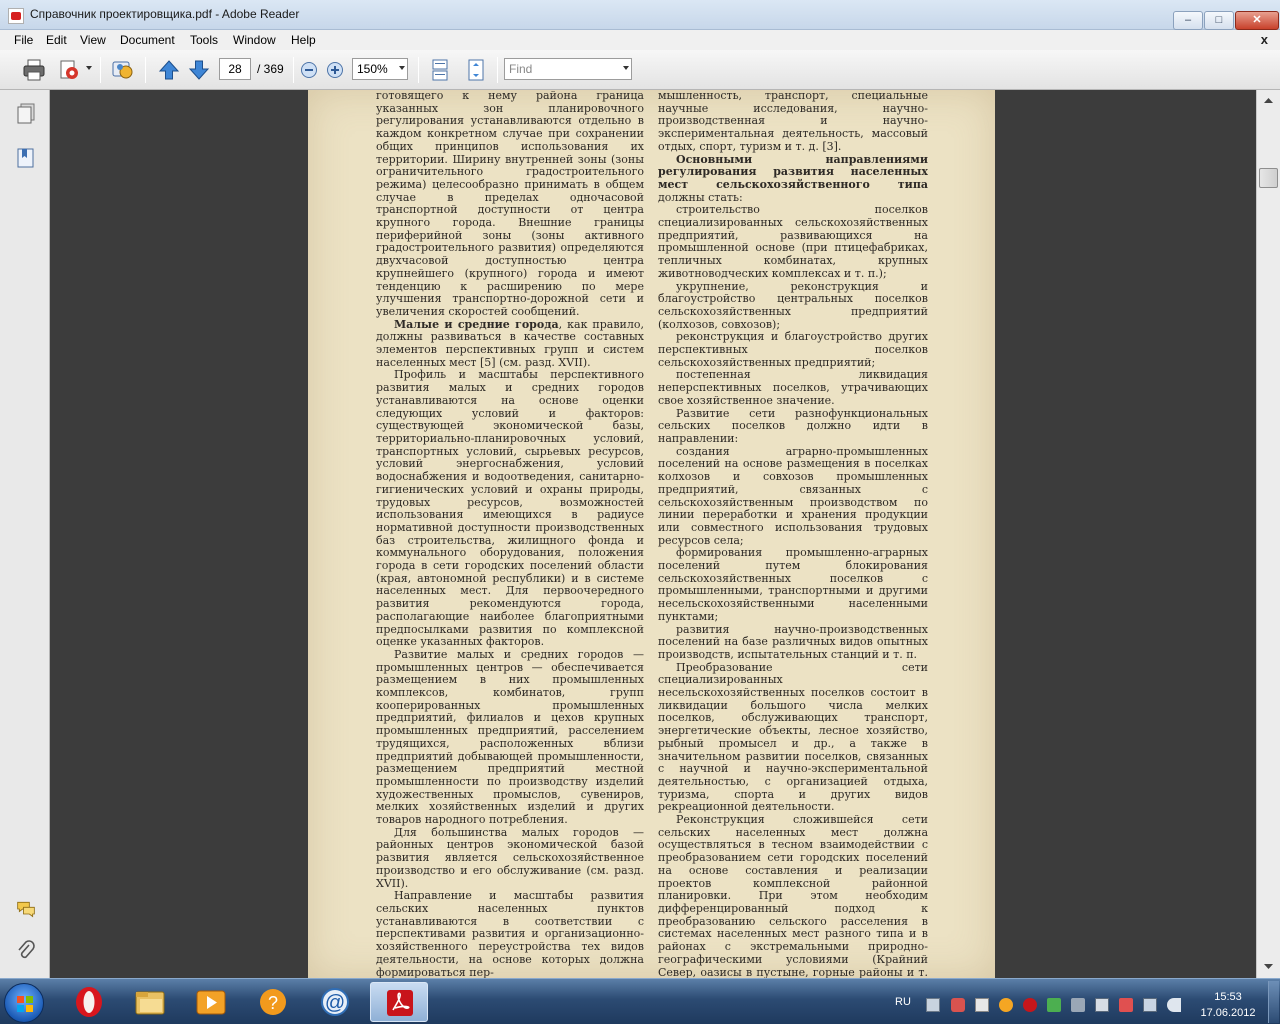 The height and width of the screenshot is (1024, 1280). I want to click on bookmarks-icon, so click(26, 158).